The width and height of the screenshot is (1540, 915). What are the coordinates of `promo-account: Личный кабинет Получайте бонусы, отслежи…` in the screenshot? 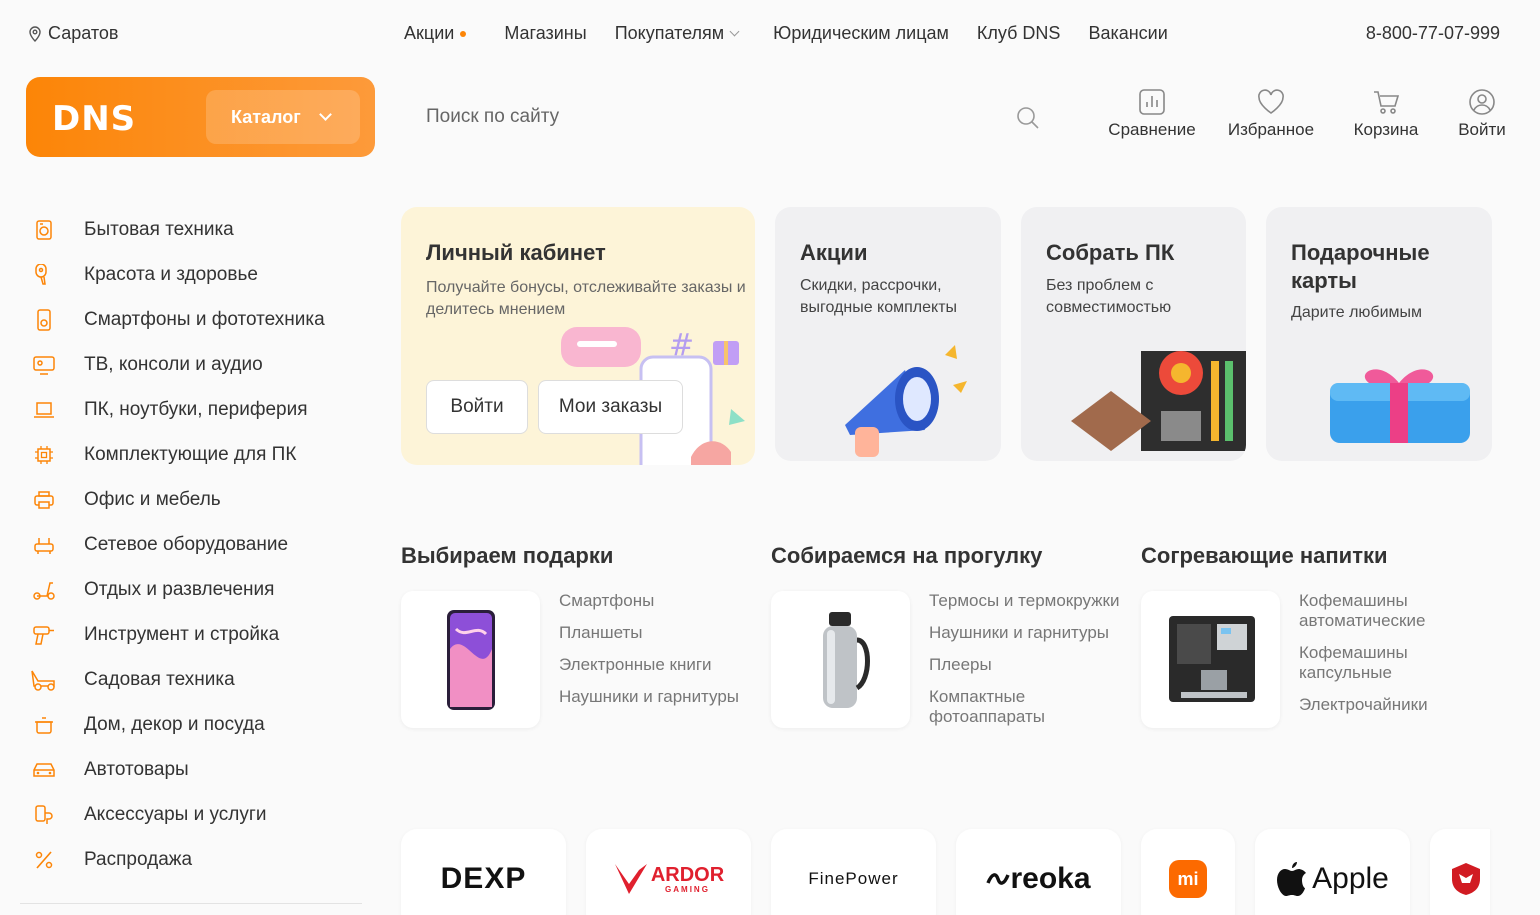 It's located at (578, 336).